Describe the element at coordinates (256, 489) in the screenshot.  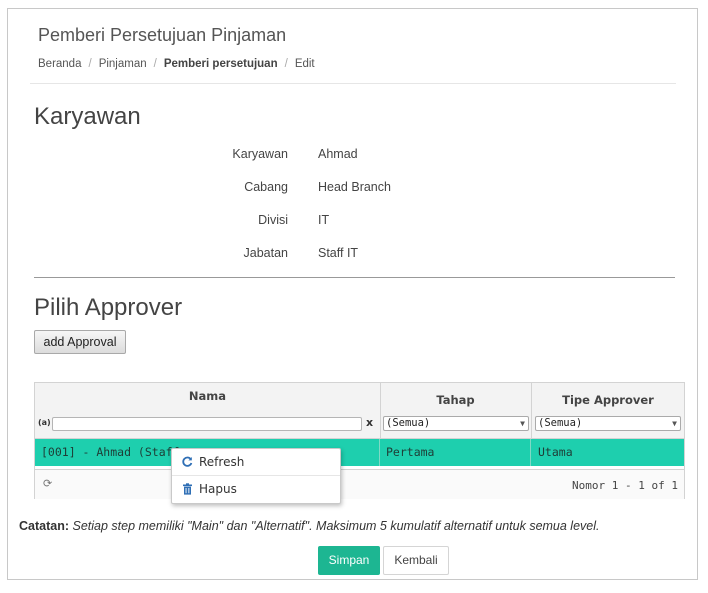
I see `context-menu-hapus: Hapus` at that location.